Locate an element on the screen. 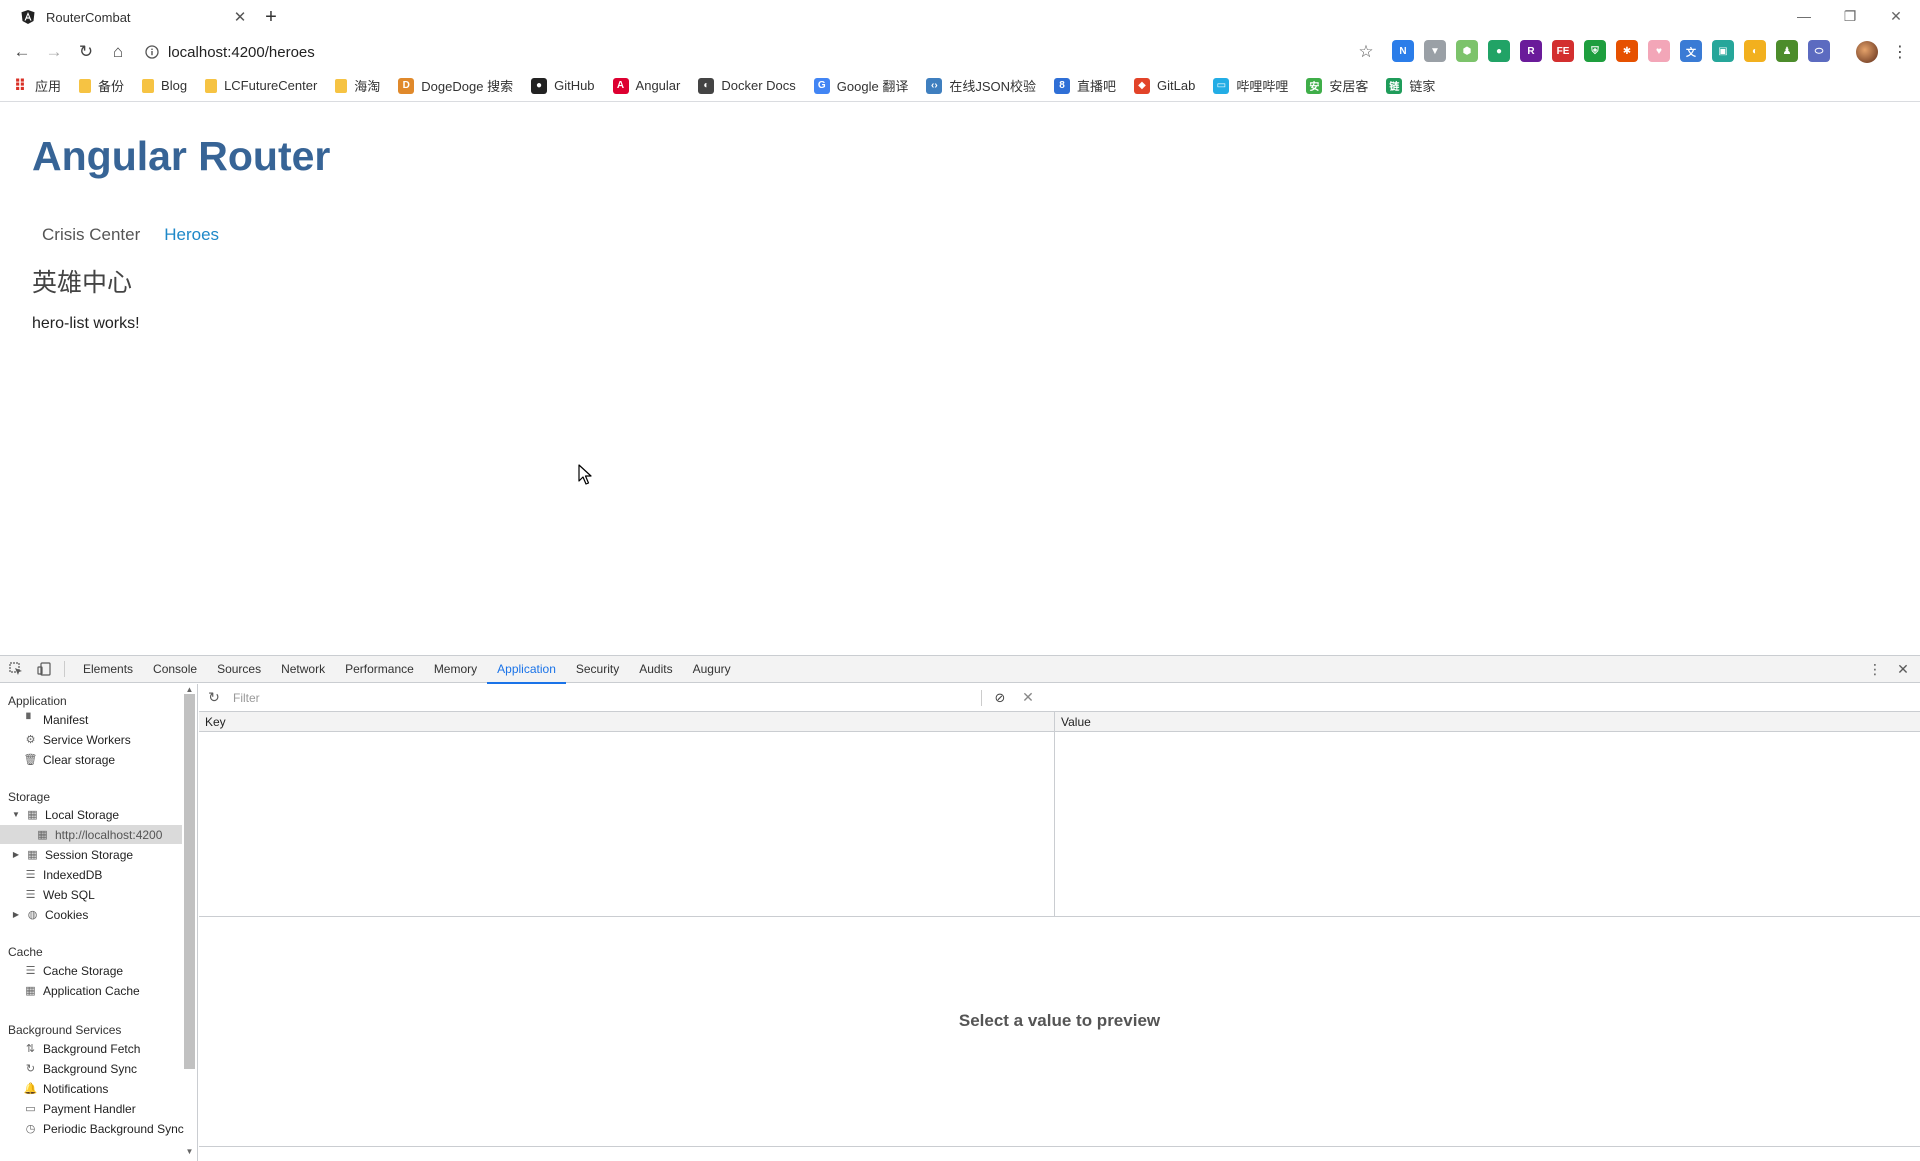 Image resolution: width=1920 pixels, height=1161 pixels. sidebar-item-web-sql: ☰ Web SQL is located at coordinates (59, 894).